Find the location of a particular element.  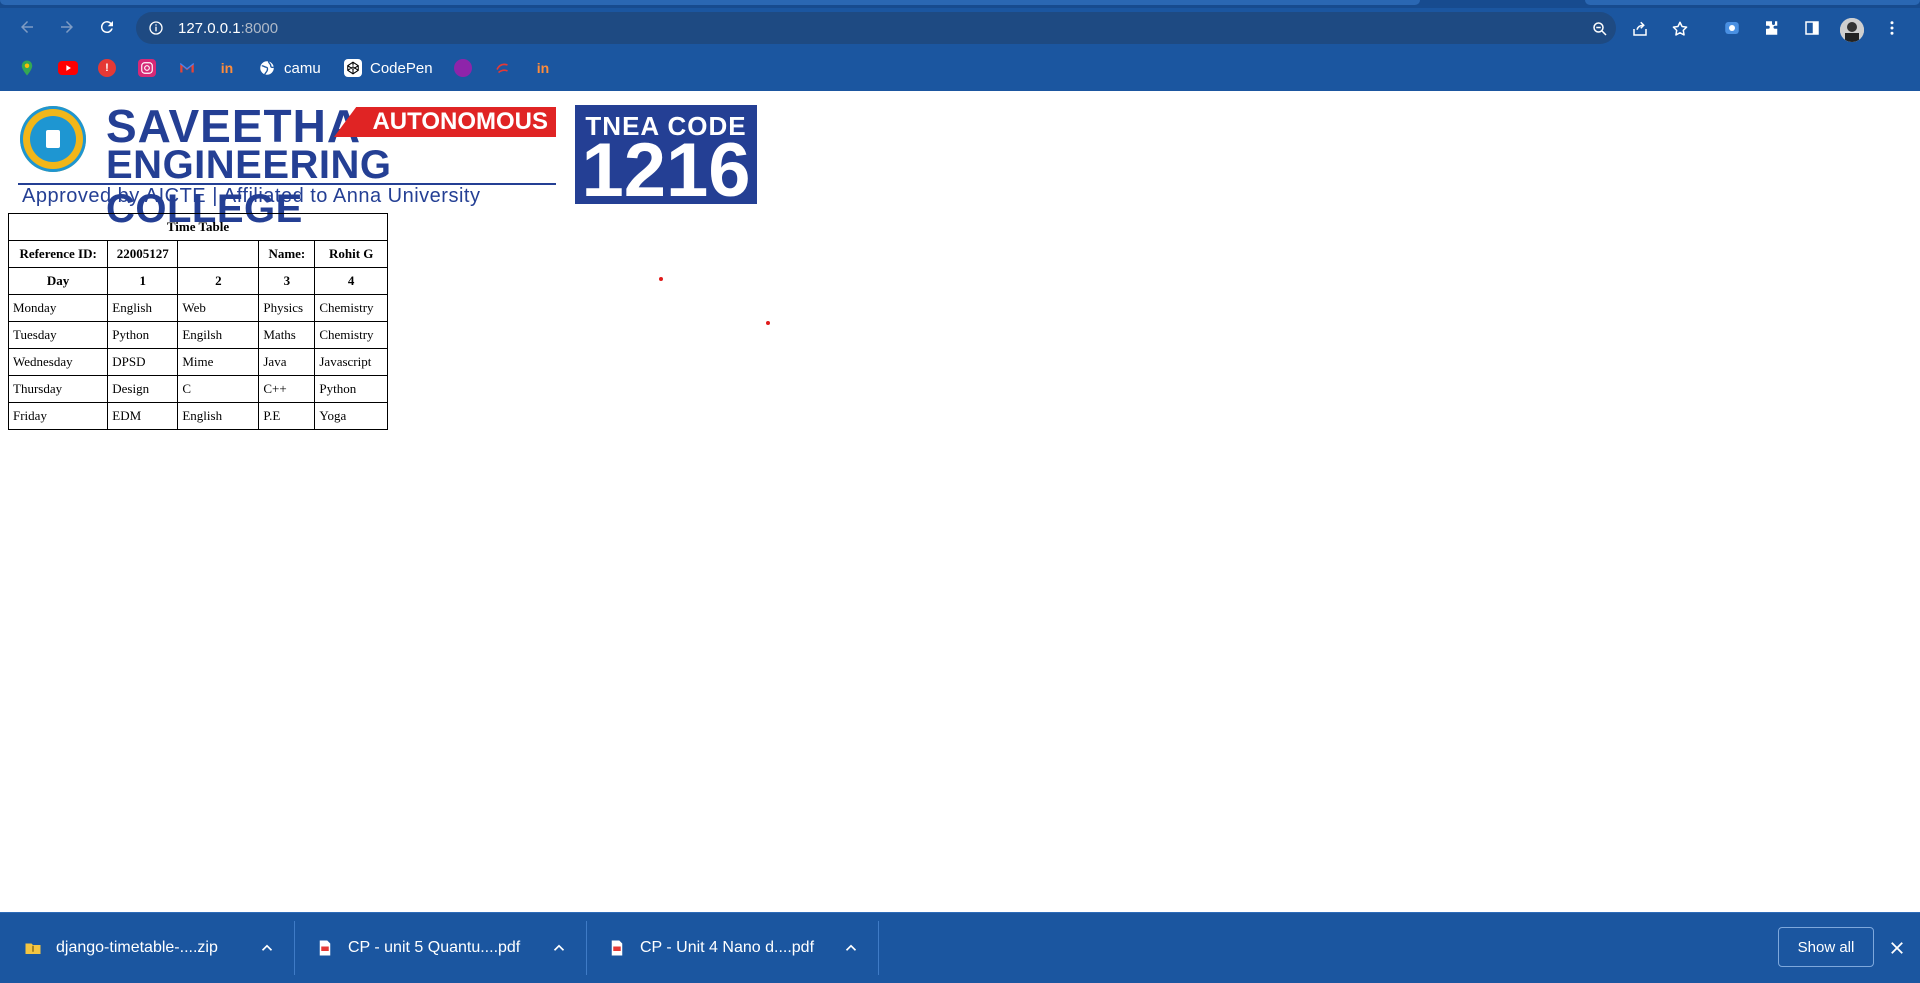

bookmark-alert: ! is located at coordinates (107, 68).